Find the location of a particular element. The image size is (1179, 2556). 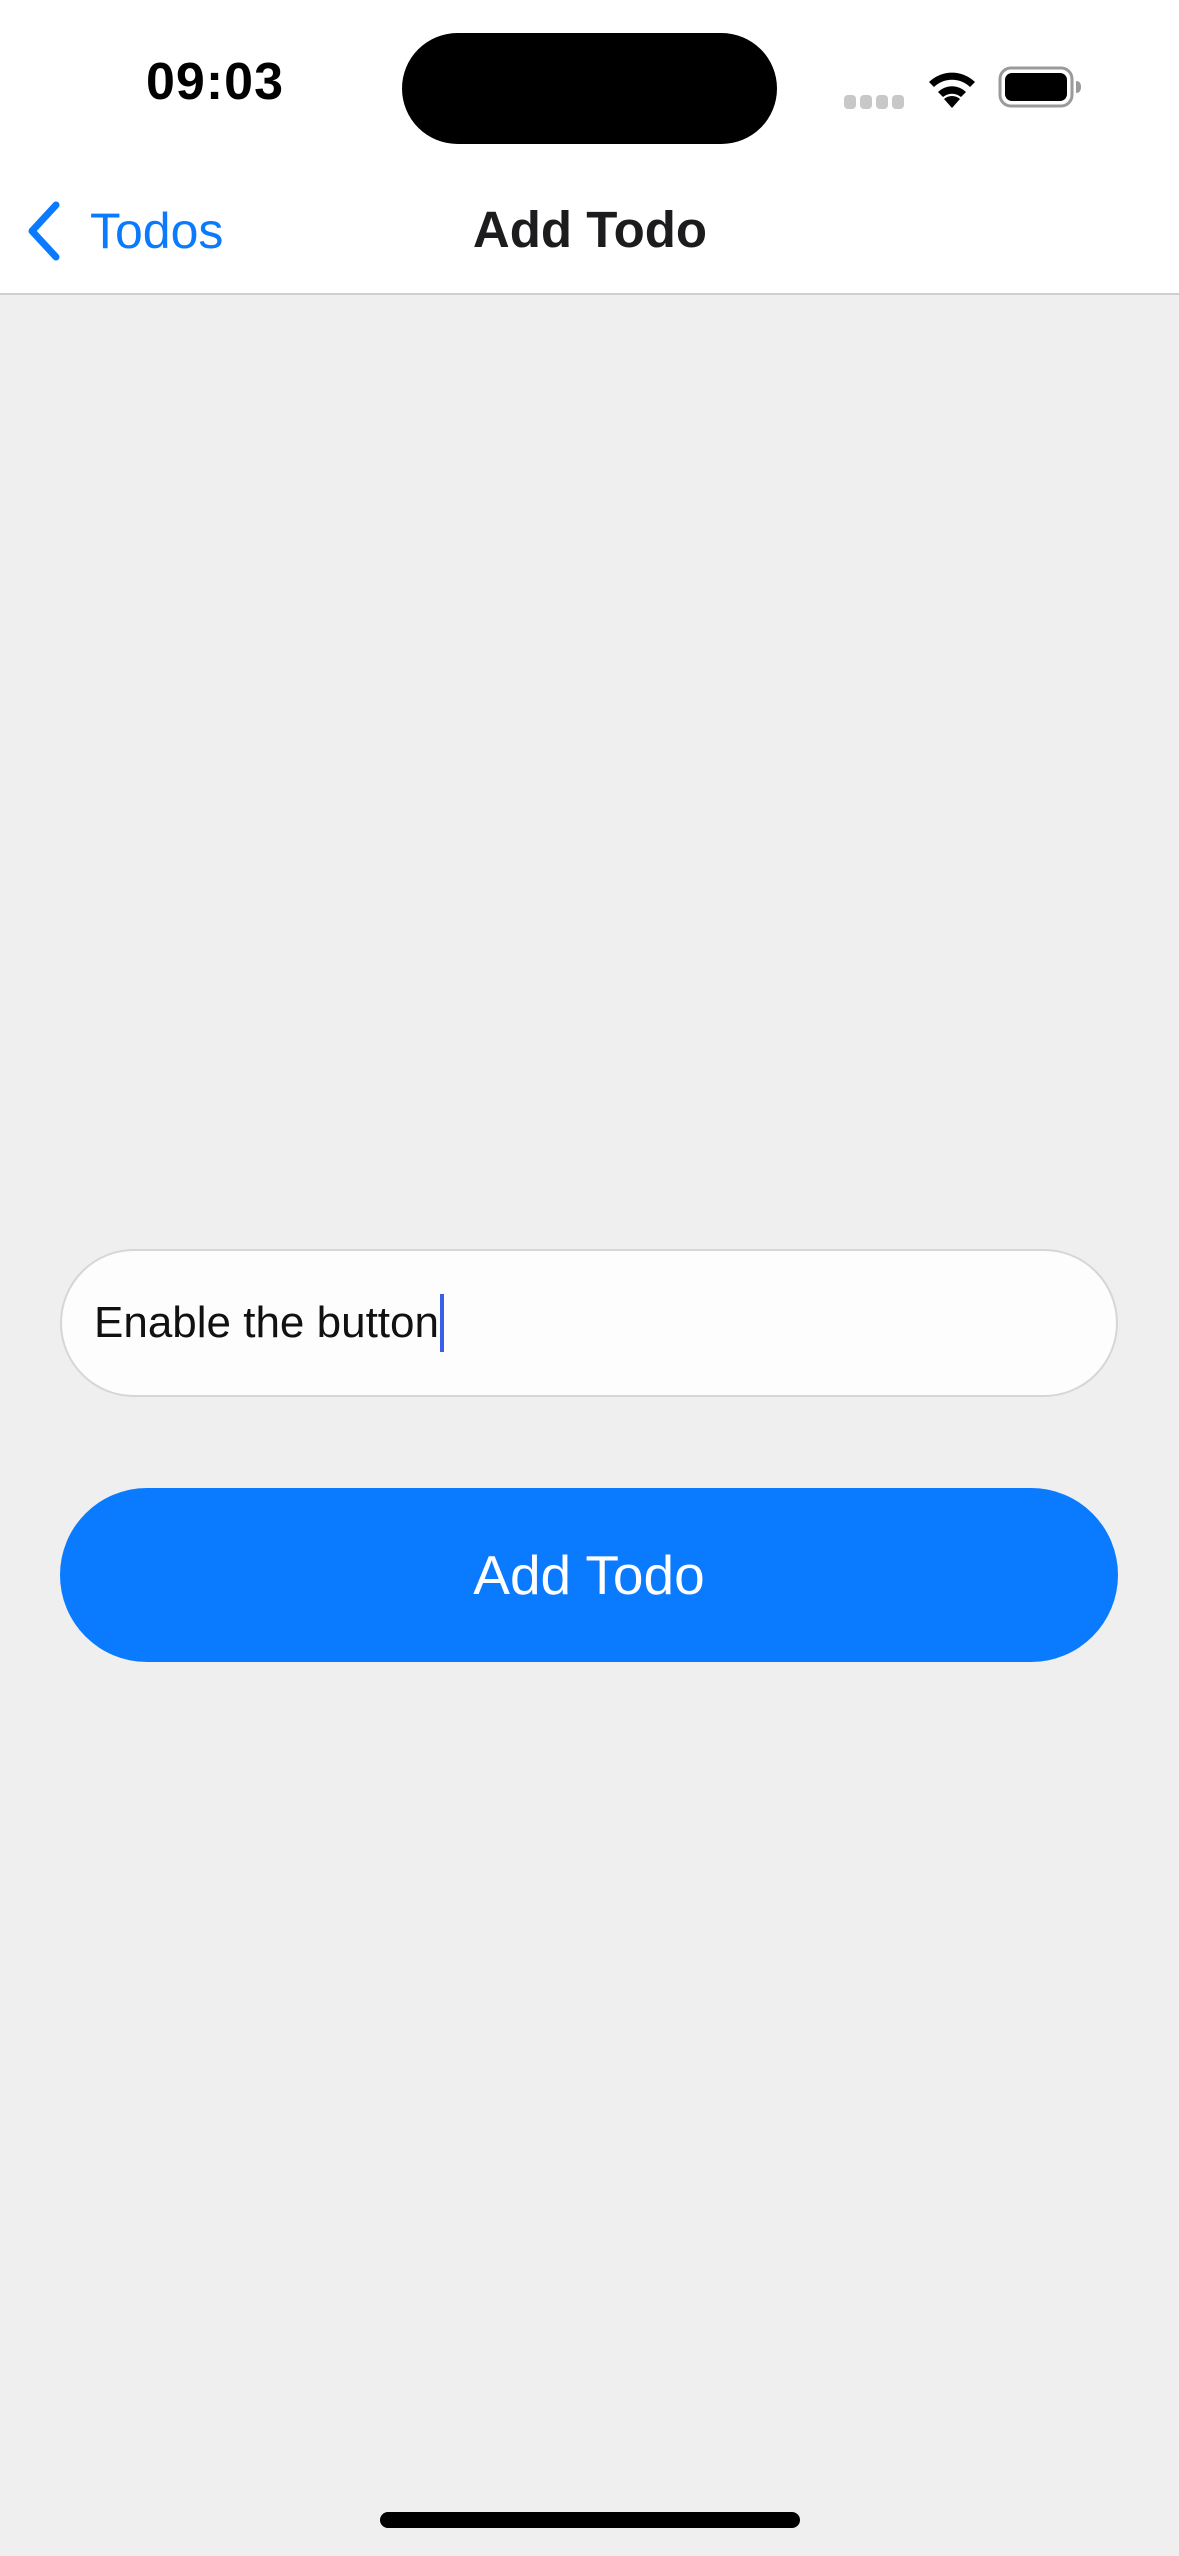

back-button-label: Todos is located at coordinates (157, 231).